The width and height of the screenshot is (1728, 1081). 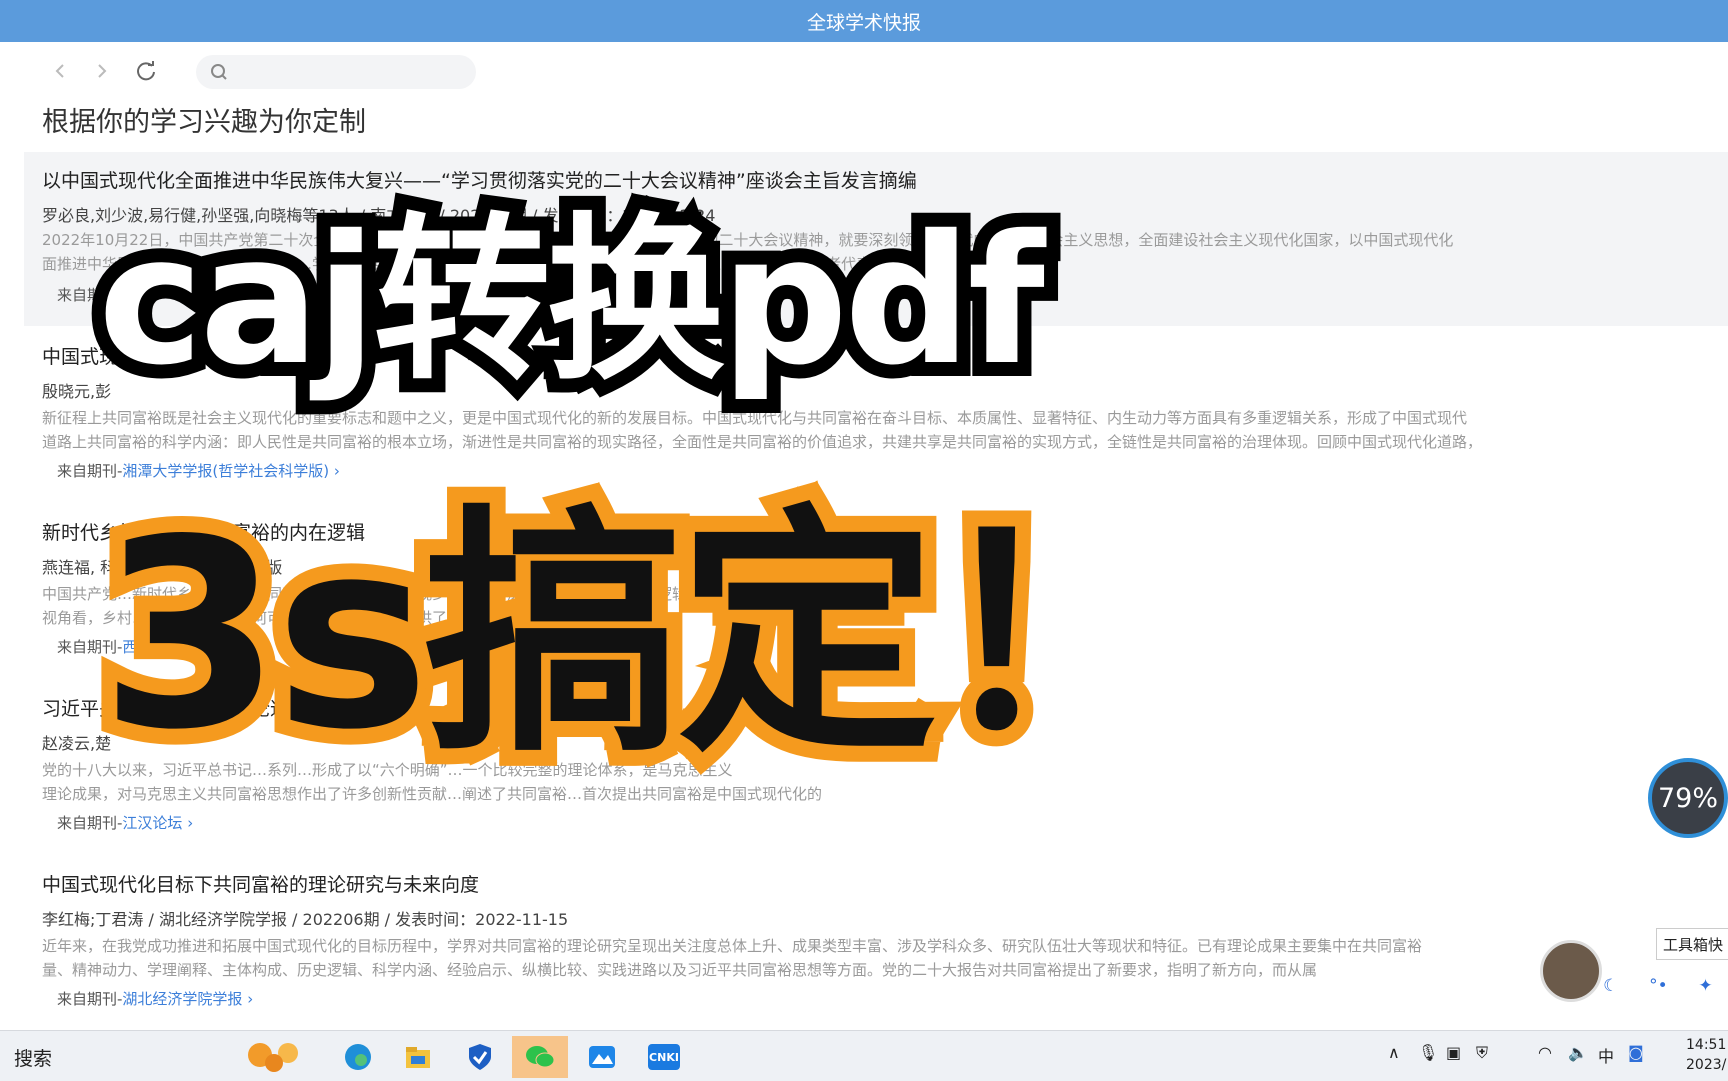 I want to click on photos-icon, so click(x=602, y=1057).